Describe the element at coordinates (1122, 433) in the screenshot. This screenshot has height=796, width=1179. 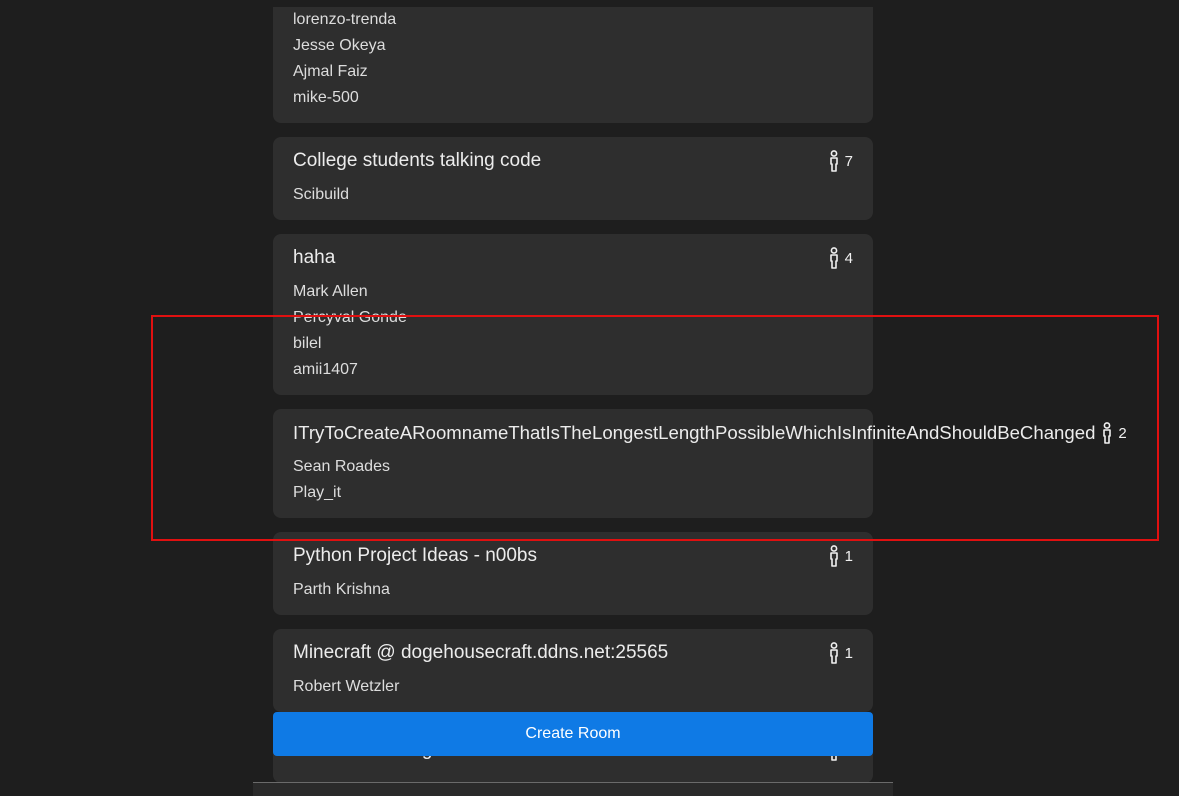
I see `member-count-value: 2` at that location.